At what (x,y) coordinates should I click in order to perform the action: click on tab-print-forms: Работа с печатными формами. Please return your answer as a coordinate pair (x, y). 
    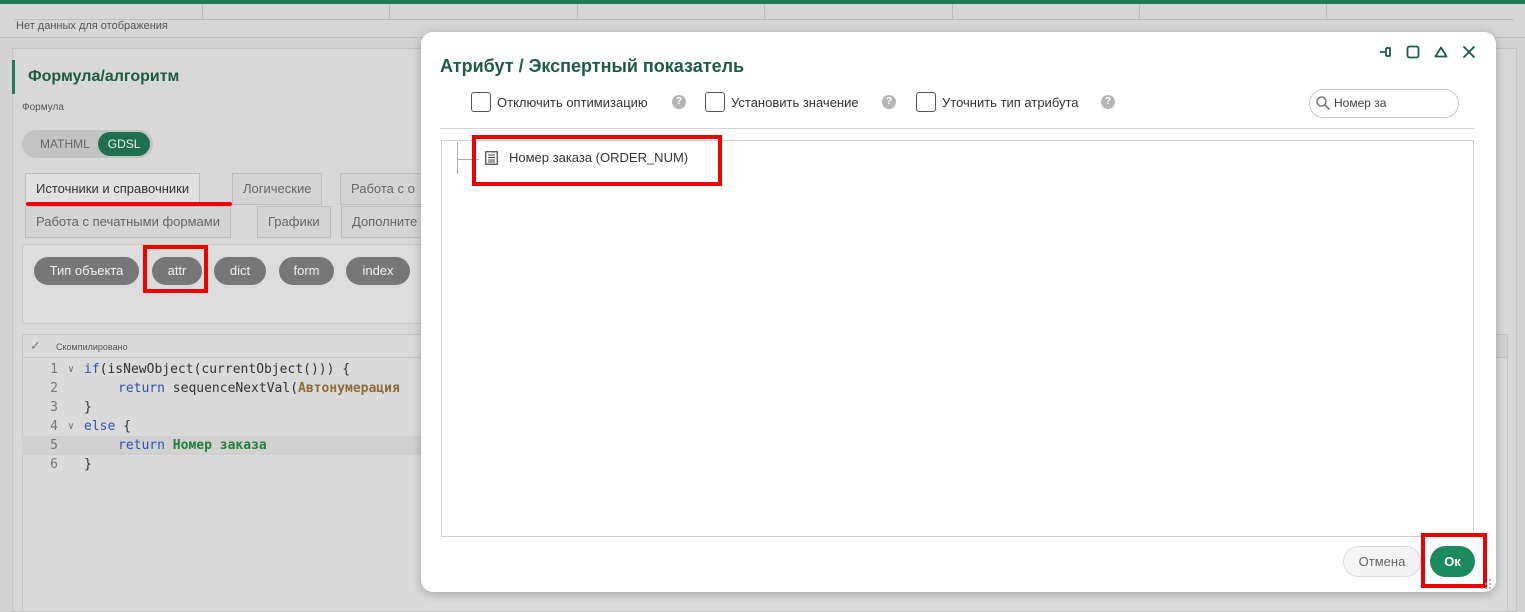
    Looking at the image, I should click on (128, 222).